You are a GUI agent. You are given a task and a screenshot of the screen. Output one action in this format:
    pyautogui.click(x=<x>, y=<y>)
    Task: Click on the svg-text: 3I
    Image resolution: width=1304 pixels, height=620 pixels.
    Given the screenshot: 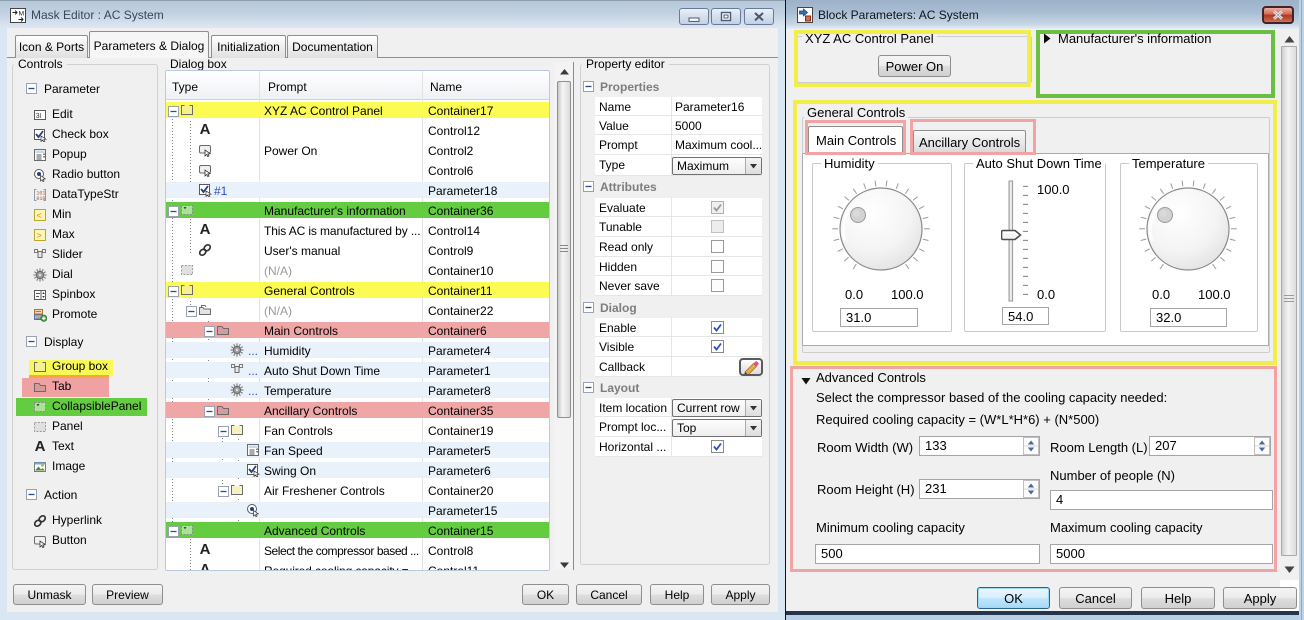 What is the action you would take?
    pyautogui.click(x=39, y=116)
    